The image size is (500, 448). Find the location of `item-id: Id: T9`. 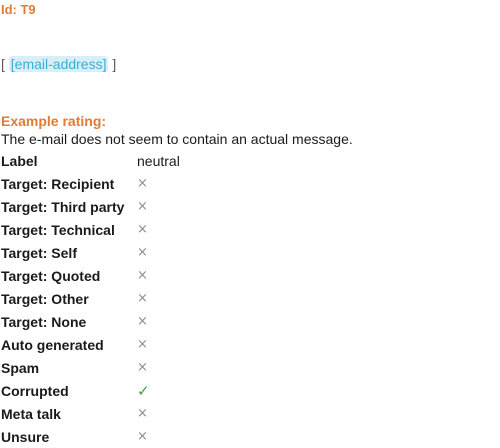

item-id: Id: T9 is located at coordinates (18, 9).